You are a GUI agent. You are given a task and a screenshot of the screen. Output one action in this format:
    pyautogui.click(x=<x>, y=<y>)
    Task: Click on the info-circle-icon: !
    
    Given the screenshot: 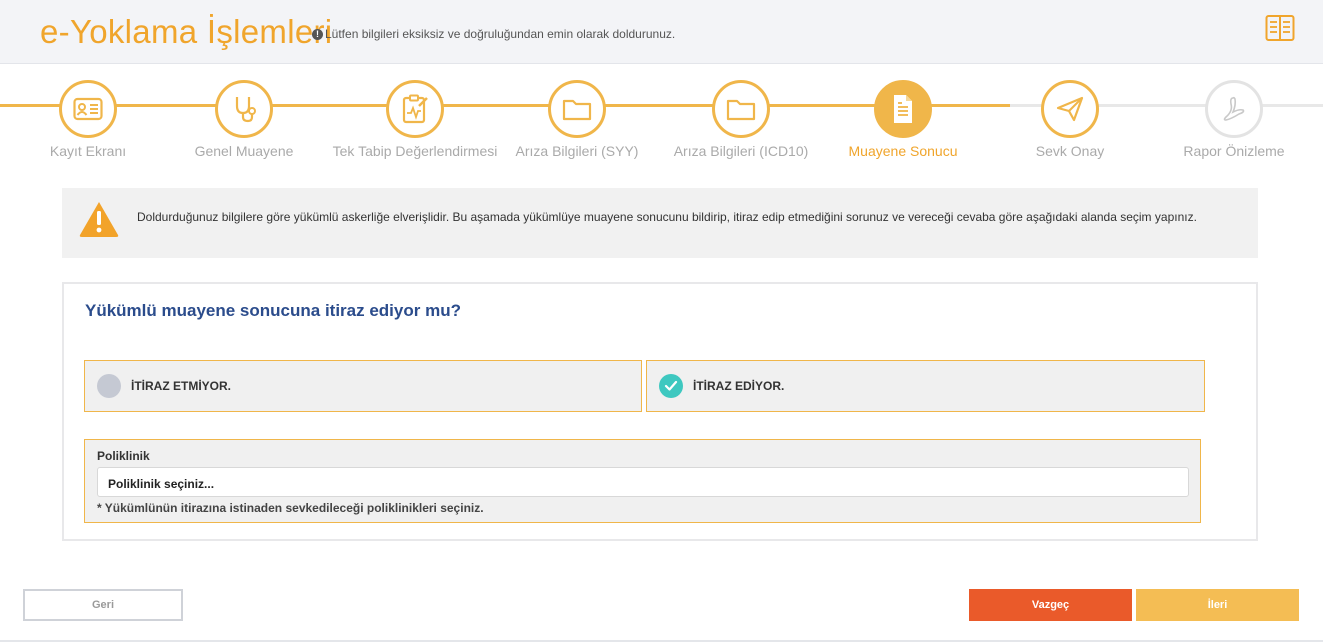 What is the action you would take?
    pyautogui.click(x=317, y=34)
    